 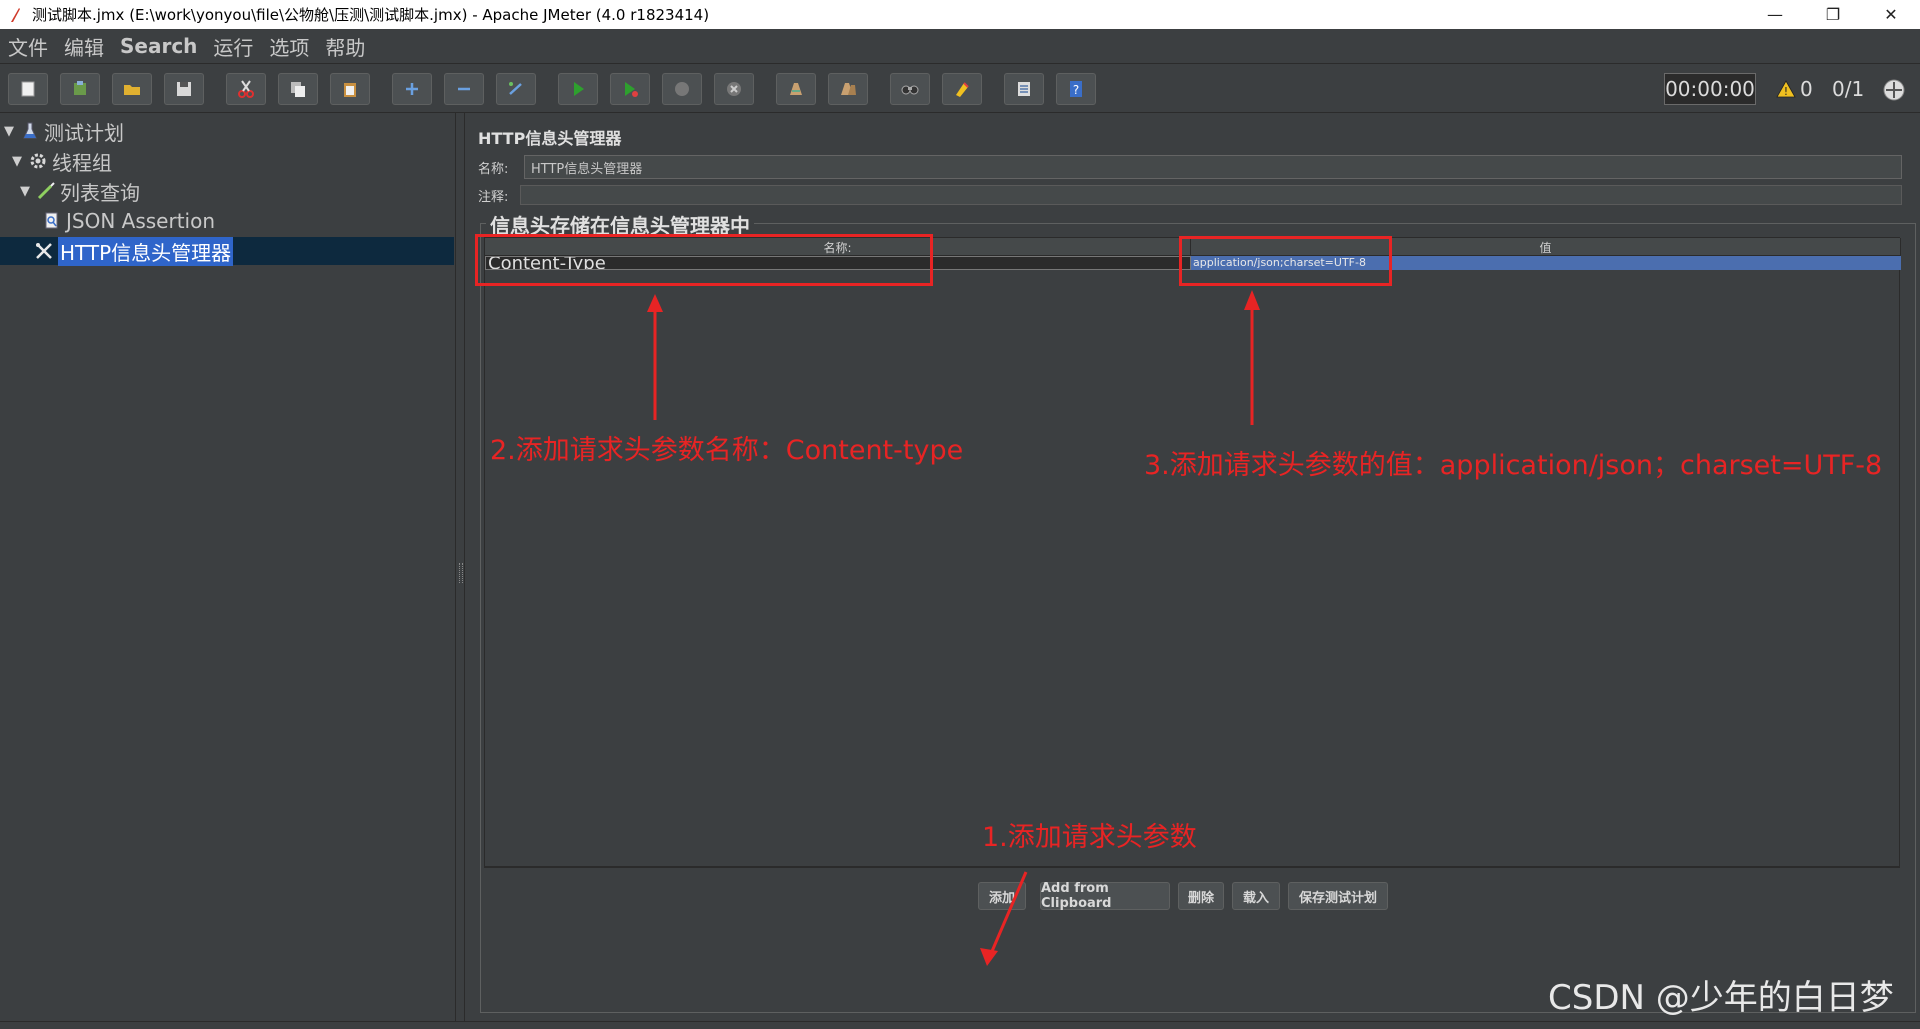 What do you see at coordinates (910, 89) in the screenshot?
I see `search-icon` at bounding box center [910, 89].